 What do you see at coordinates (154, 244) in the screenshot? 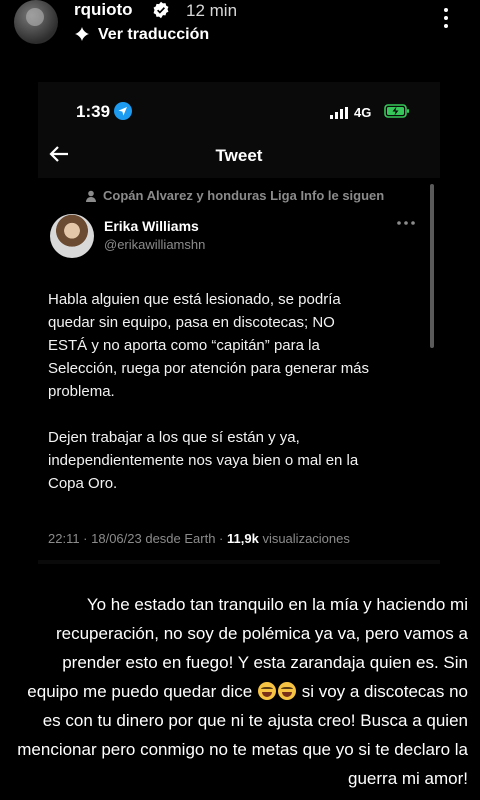
I see `author-handle: @erikawilliamshn` at bounding box center [154, 244].